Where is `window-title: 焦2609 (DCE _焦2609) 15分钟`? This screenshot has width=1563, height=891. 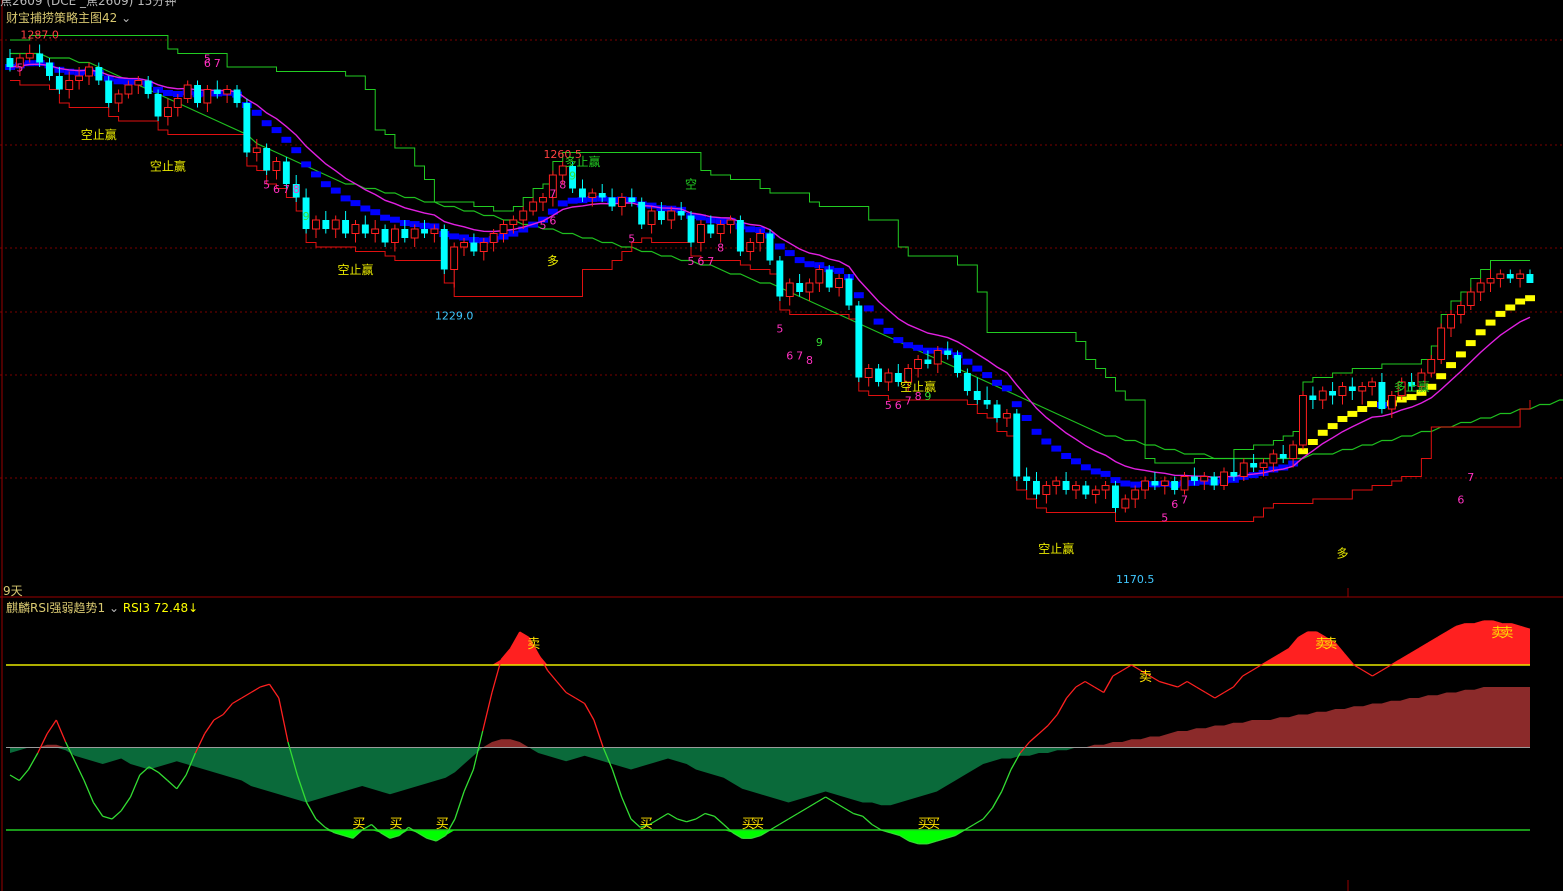
window-title: 焦2609 (DCE _焦2609) 15分钟 is located at coordinates (88, 4).